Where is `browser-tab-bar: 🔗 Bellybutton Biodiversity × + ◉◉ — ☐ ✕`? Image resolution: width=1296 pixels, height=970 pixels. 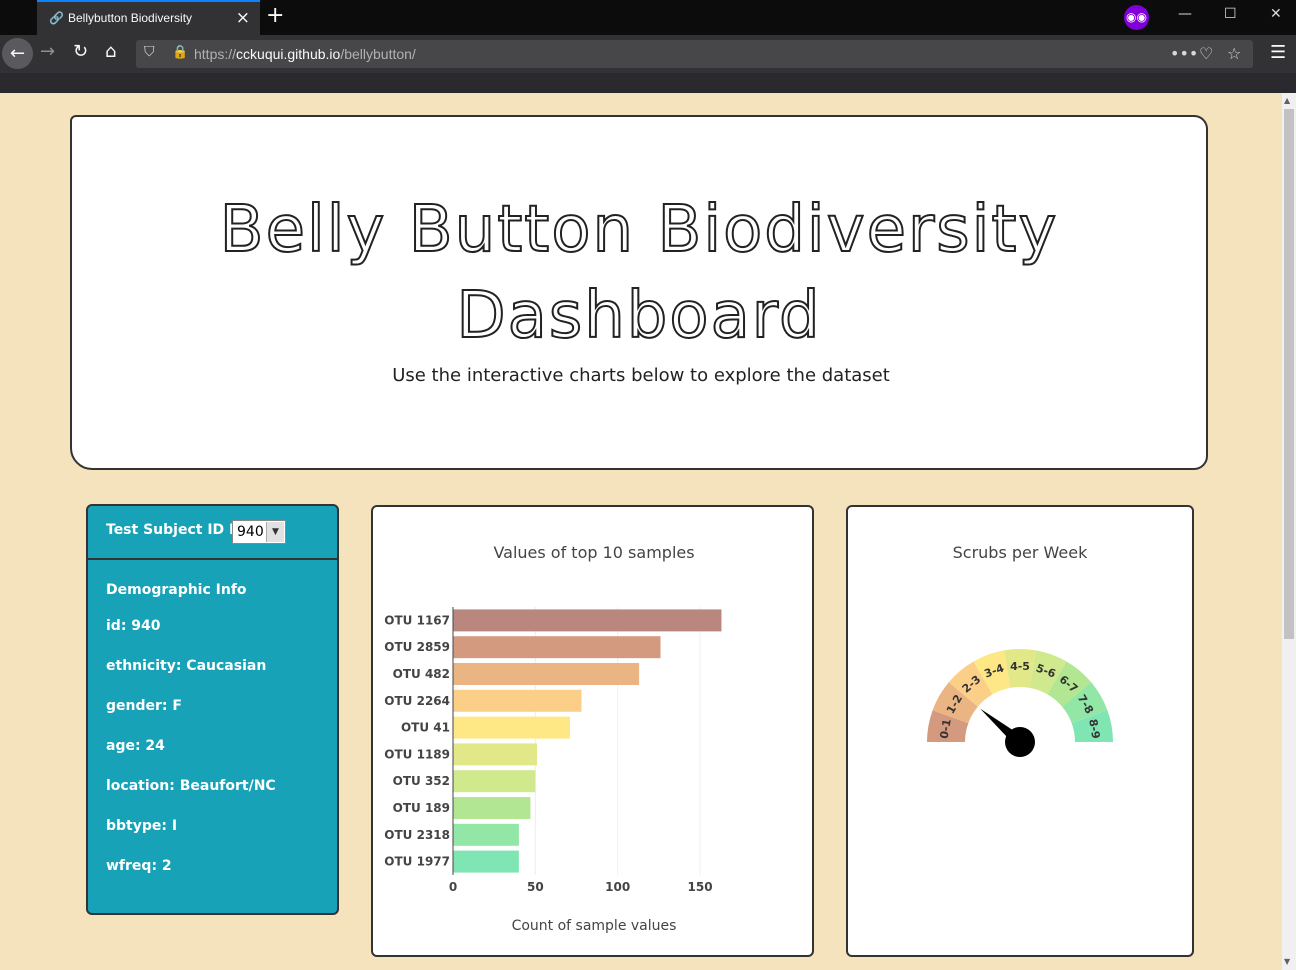
browser-tab-bar: 🔗 Bellybutton Biodiversity × + ◉◉ — ☐ ✕ is located at coordinates (648, 17).